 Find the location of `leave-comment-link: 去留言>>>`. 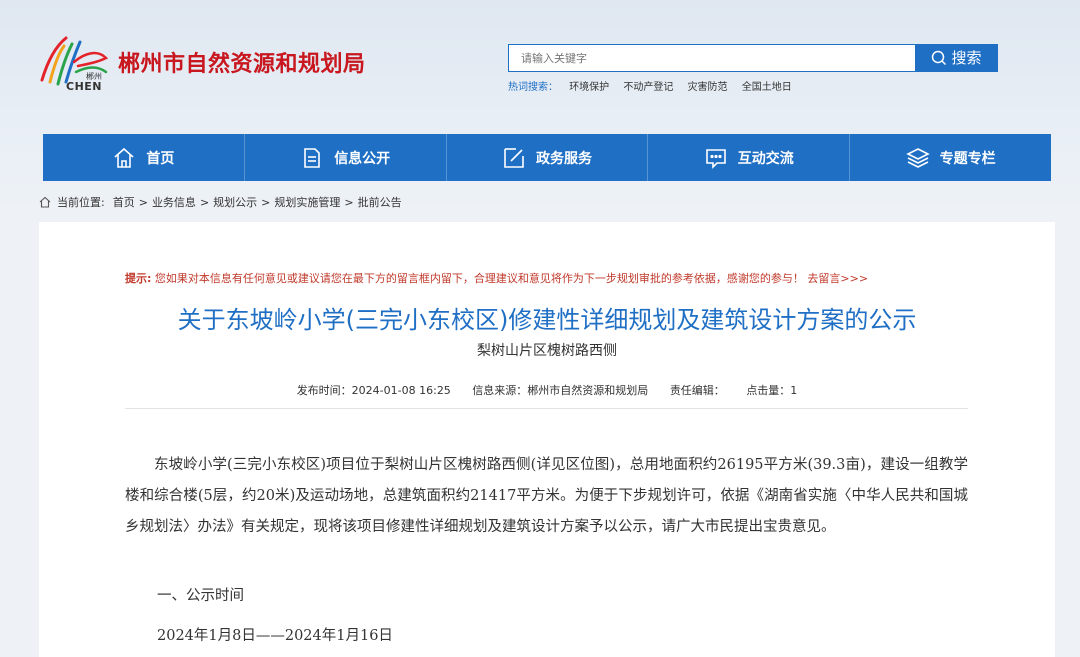

leave-comment-link: 去留言>>> is located at coordinates (837, 278).